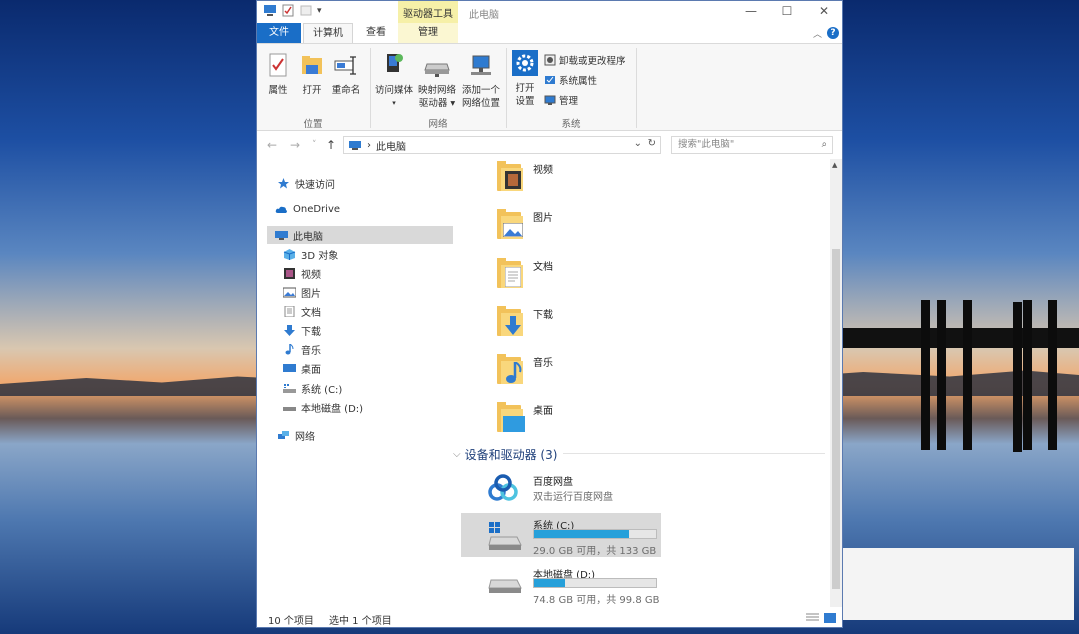  I want to click on group-label-system: 系统, so click(571, 124).